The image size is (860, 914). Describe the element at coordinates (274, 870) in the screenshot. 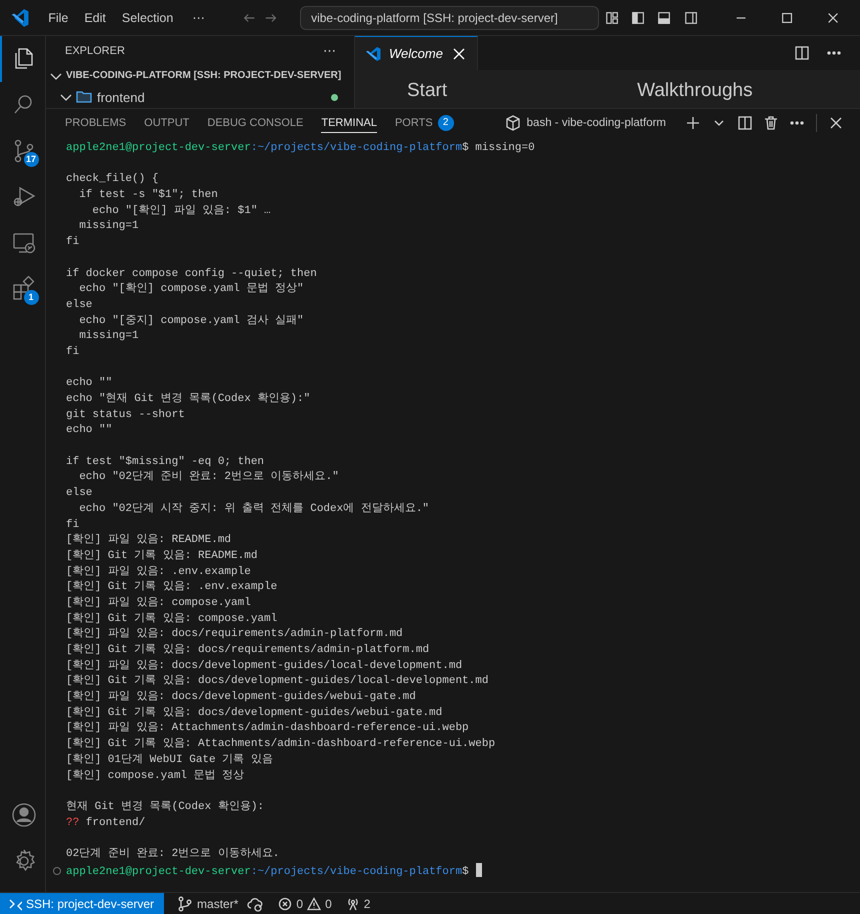

I see `terminal-prompt-line: apple2ne1@project-dev-server:~/projects/vibe-coding-platform$` at that location.